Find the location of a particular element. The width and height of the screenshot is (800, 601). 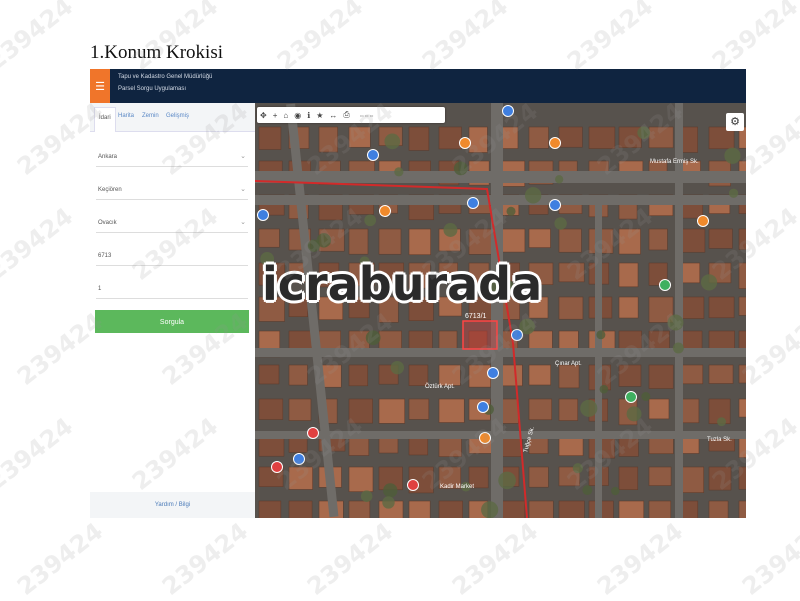

road-vertical is located at coordinates (679, 310).